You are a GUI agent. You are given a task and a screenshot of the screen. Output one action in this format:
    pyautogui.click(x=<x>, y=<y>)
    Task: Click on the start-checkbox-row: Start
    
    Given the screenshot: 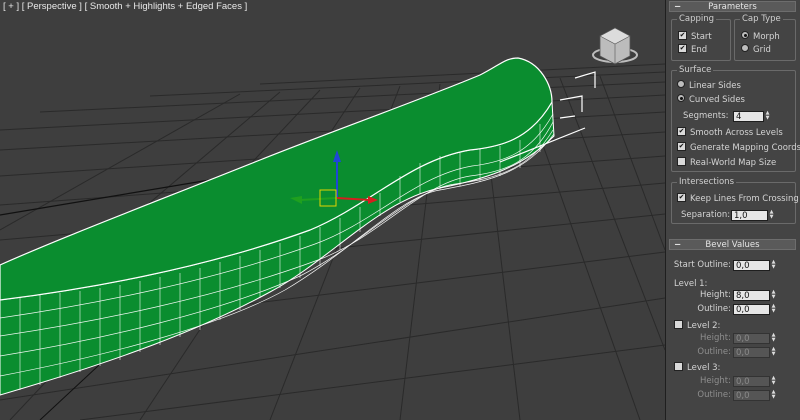 What is the action you would take?
    pyautogui.click(x=695, y=37)
    